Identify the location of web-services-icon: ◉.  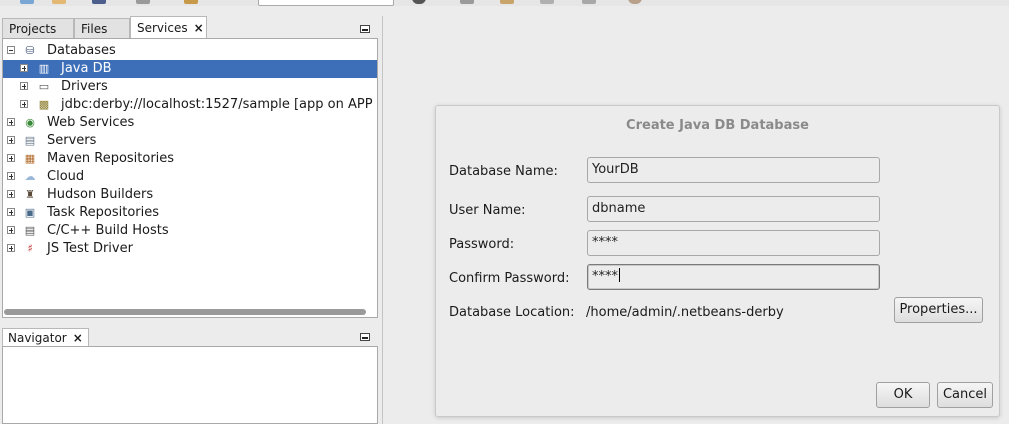
(30, 122).